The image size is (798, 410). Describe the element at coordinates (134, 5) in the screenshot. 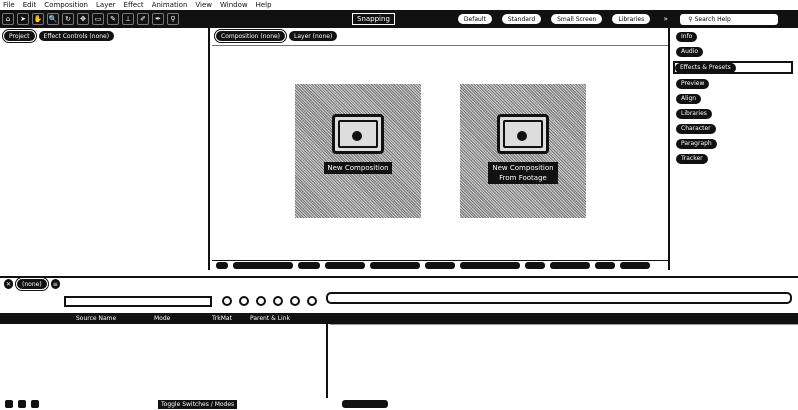

I see `menu-effect: Effect` at that location.